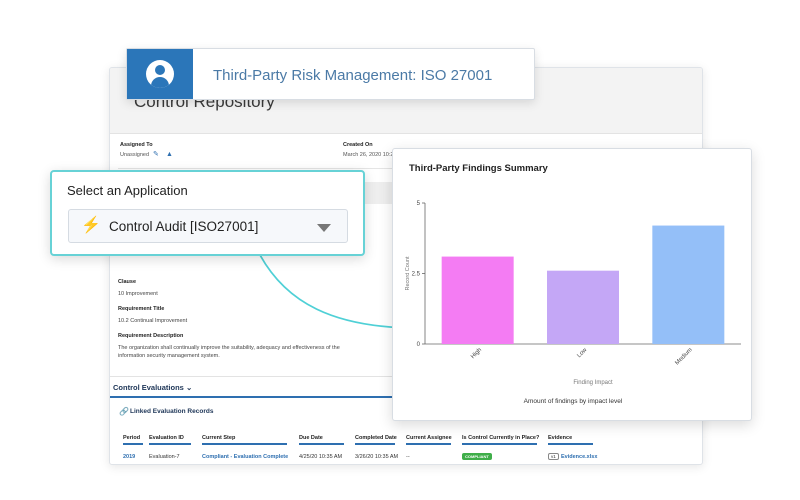  Describe the element at coordinates (164, 457) in the screenshot. I see `row-evaluation-id: Evaluation-7` at that location.